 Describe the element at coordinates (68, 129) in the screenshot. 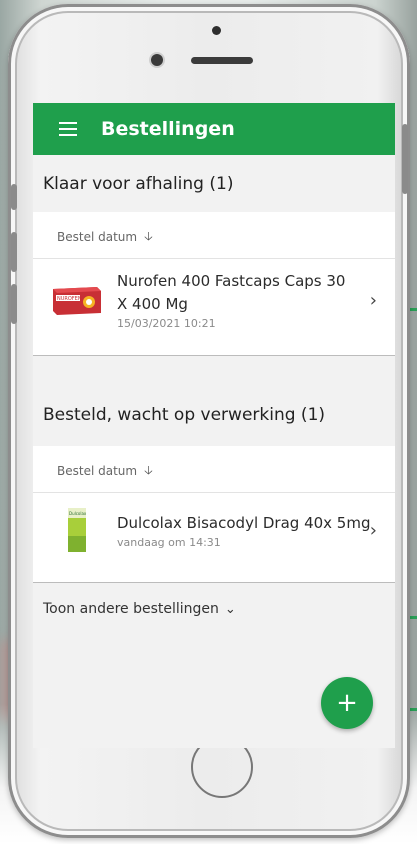

I see `menu-icon` at that location.